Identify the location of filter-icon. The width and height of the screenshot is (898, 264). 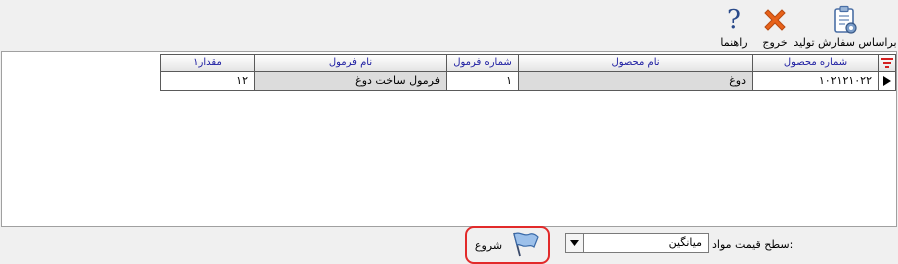
(887, 63).